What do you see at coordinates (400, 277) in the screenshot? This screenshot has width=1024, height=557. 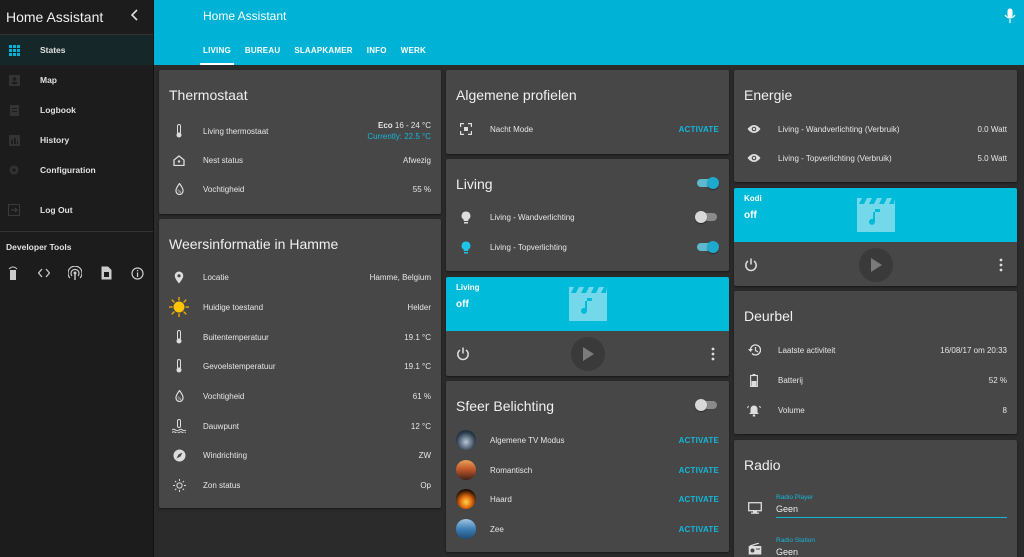 I see `row-value: Hamme, Belgium` at bounding box center [400, 277].